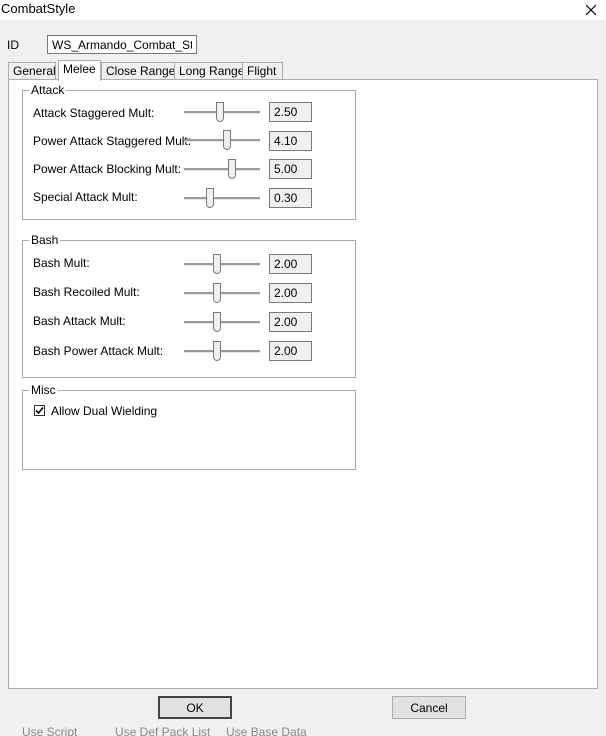 Image resolution: width=606 pixels, height=736 pixels. I want to click on bash-power-attack-mult-slider, so click(222, 351).